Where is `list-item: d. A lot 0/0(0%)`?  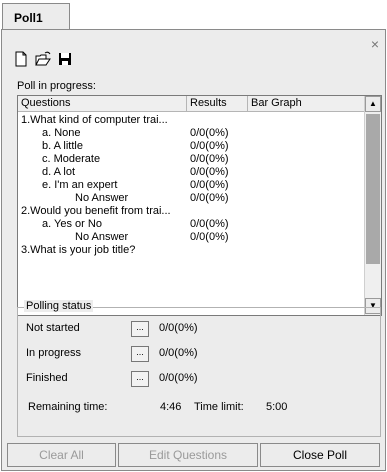 list-item: d. A lot 0/0(0%) is located at coordinates (191, 172).